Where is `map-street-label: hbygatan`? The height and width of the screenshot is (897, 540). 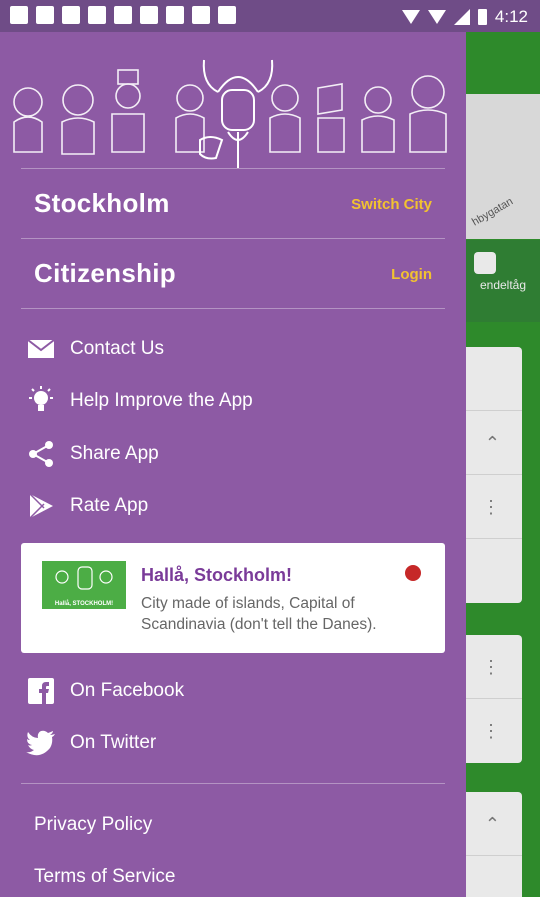 map-street-label: hbygatan is located at coordinates (493, 212).